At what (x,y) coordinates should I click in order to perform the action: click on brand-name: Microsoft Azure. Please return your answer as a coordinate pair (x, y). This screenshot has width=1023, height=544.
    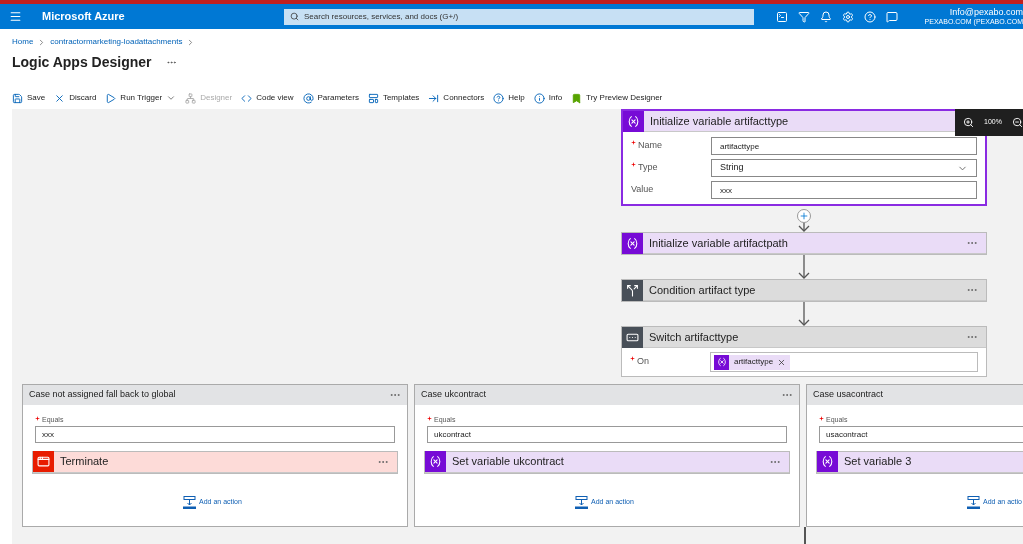
    Looking at the image, I should click on (142, 16).